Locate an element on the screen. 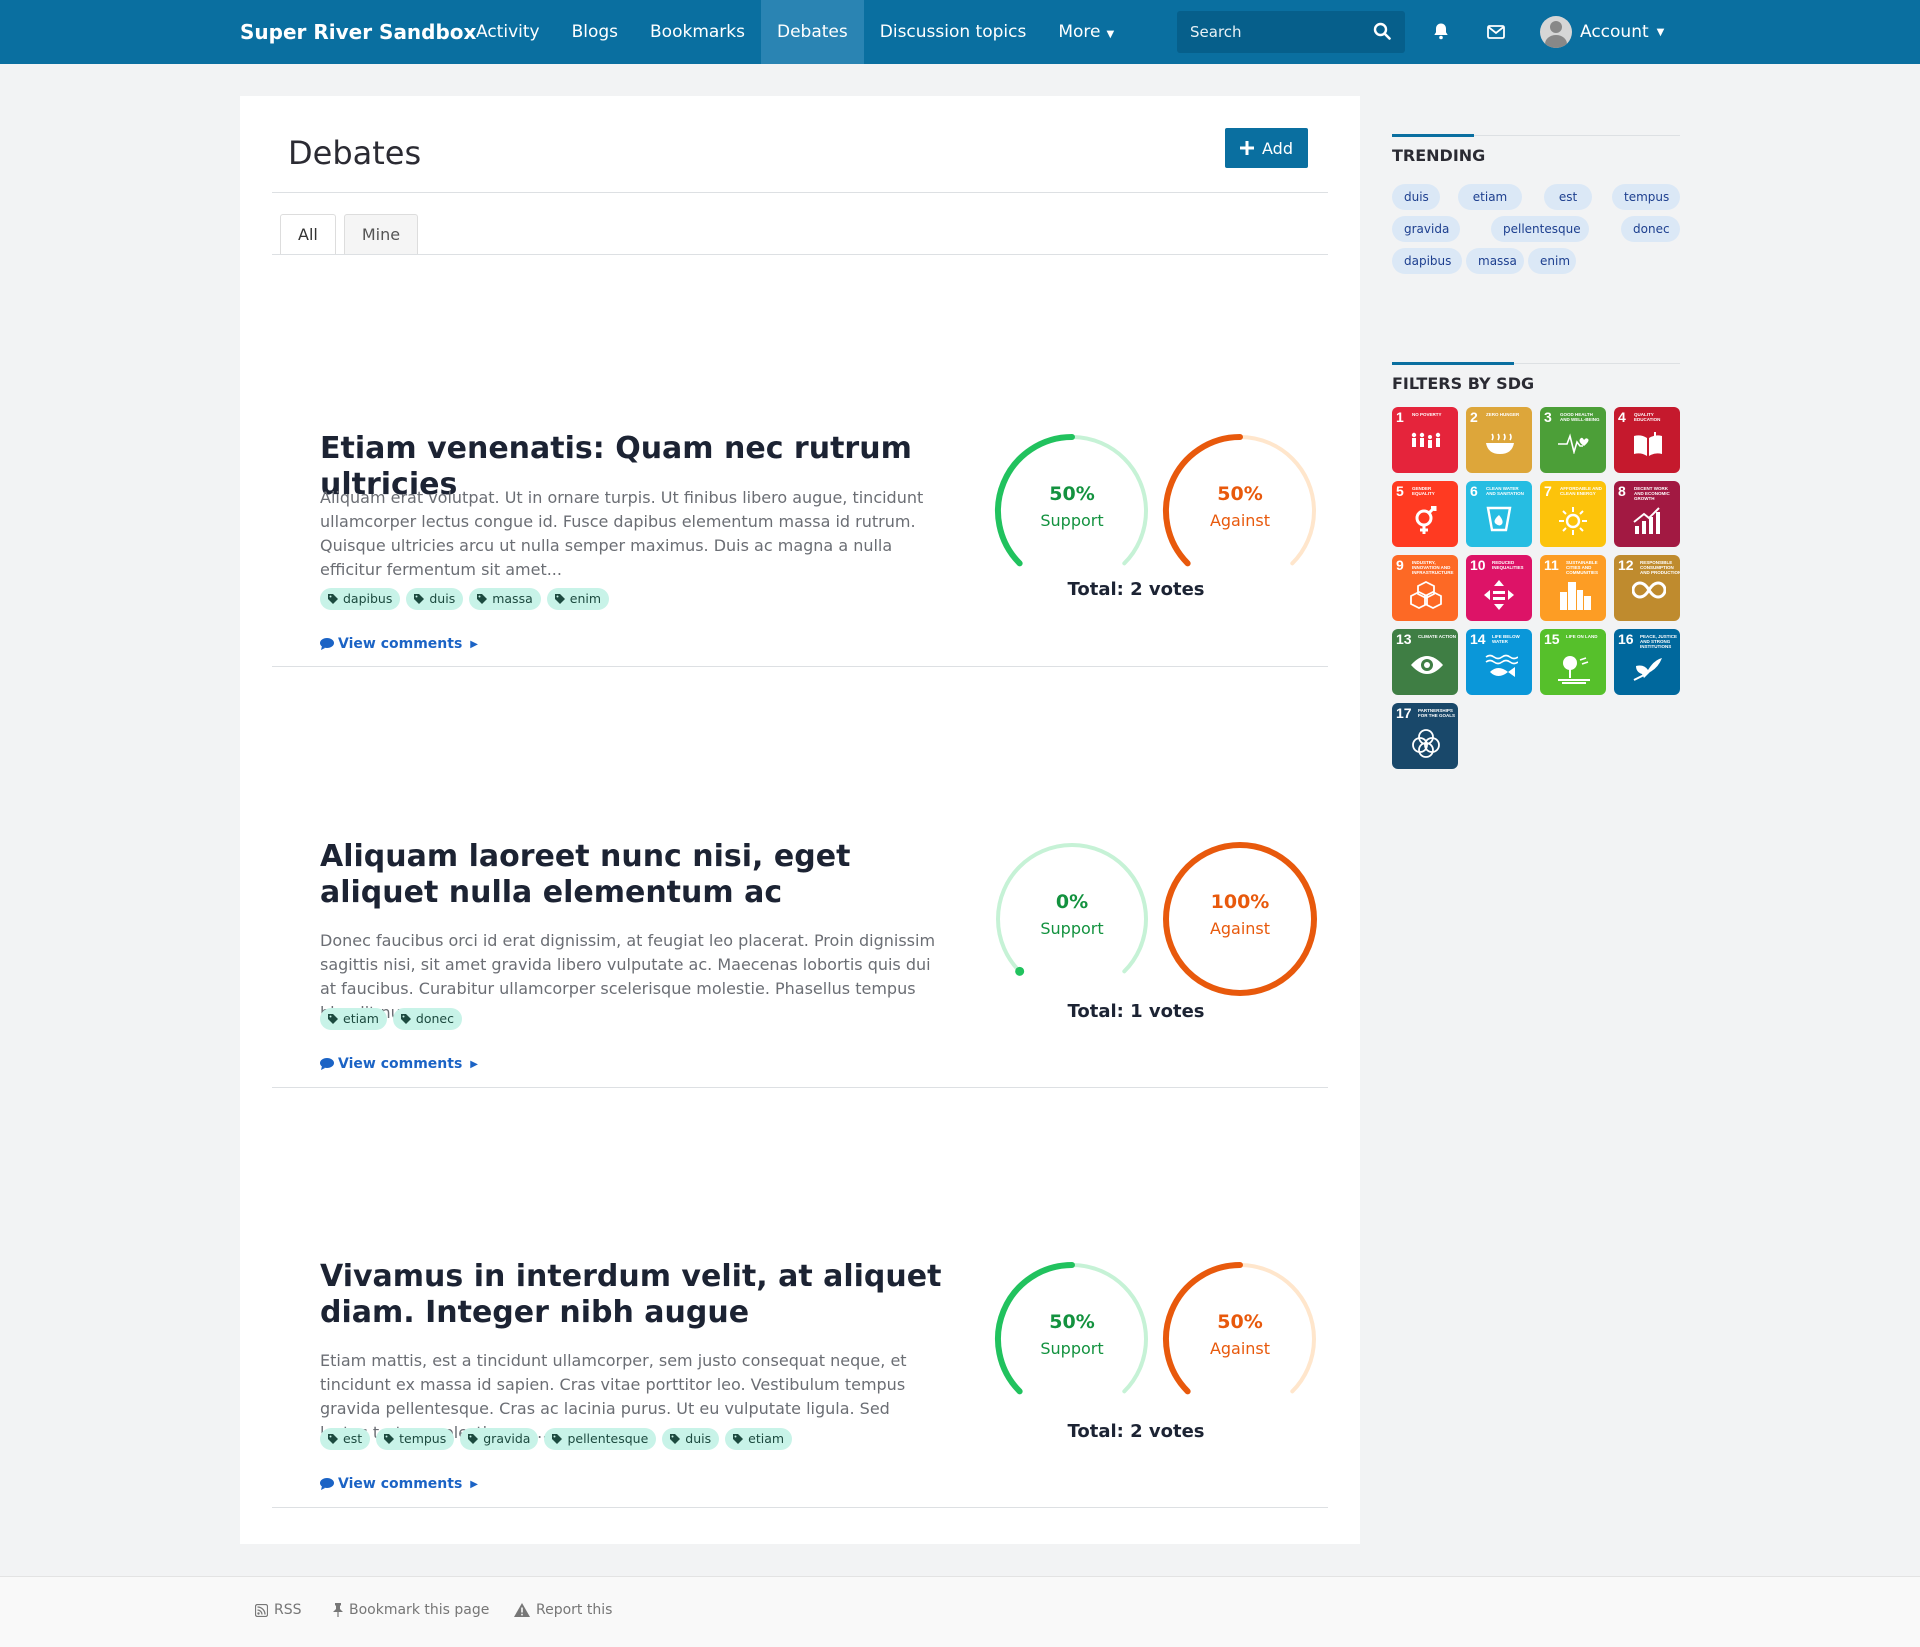 The height and width of the screenshot is (1647, 1920). nav-debates: Debates is located at coordinates (812, 32).